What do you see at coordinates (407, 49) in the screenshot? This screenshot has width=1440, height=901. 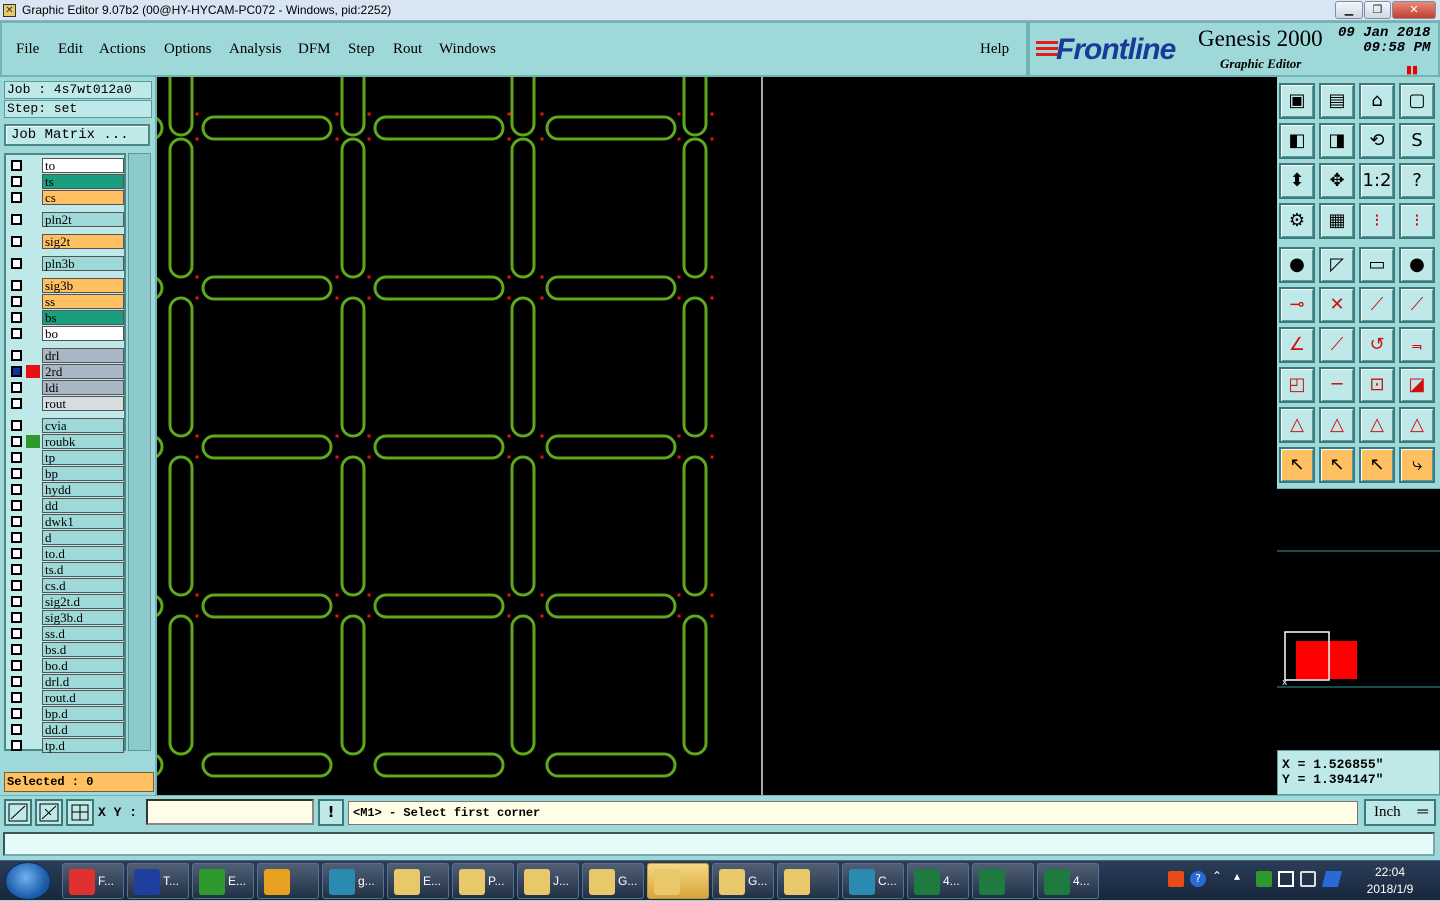 I see `menu-rout: Rout` at bounding box center [407, 49].